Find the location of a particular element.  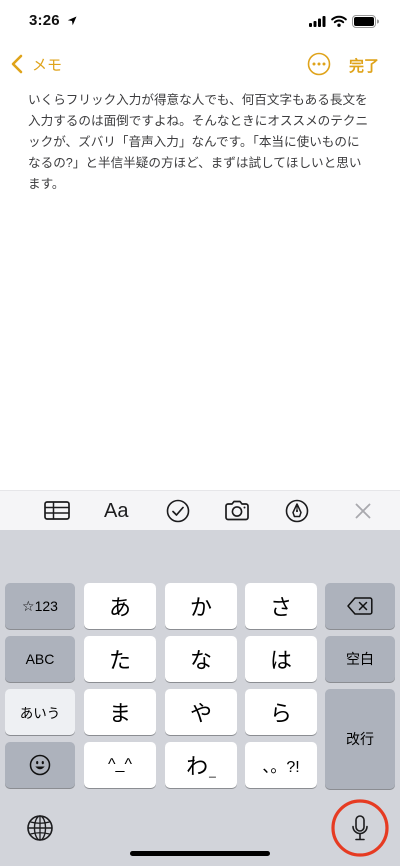

key-wa: わ _ is located at coordinates (201, 765).